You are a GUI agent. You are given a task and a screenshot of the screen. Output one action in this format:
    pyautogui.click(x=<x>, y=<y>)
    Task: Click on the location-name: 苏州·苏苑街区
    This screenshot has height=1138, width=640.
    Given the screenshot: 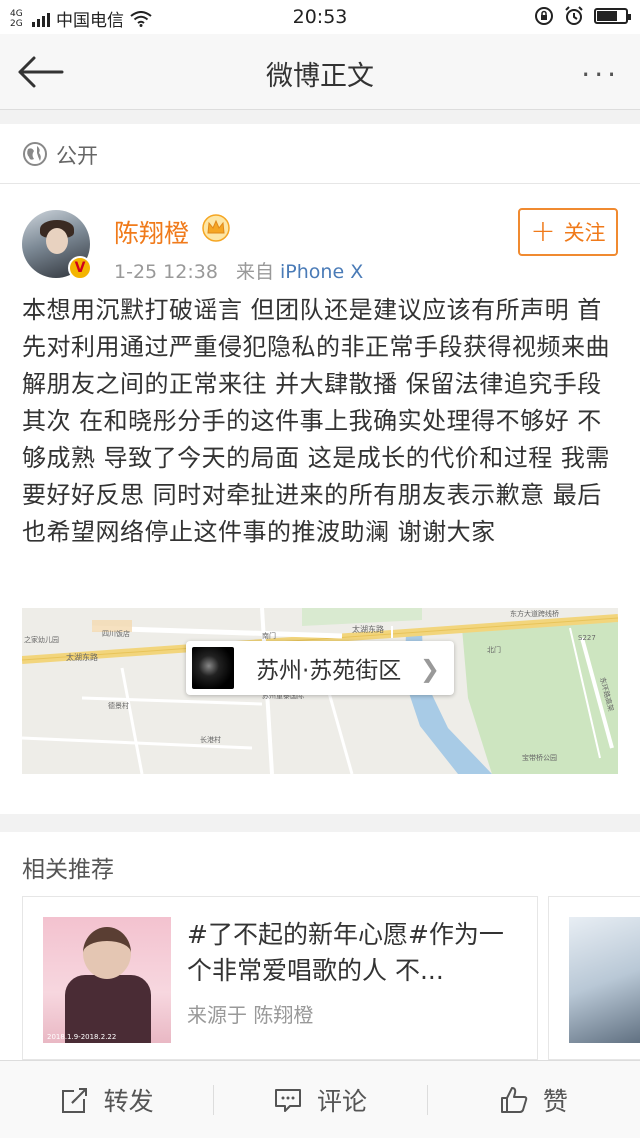 What is the action you would take?
    pyautogui.click(x=329, y=671)
    